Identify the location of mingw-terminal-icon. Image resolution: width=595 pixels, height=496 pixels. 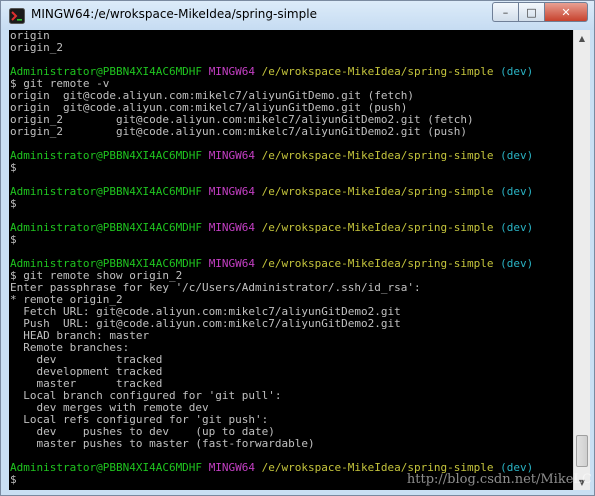
(17, 16).